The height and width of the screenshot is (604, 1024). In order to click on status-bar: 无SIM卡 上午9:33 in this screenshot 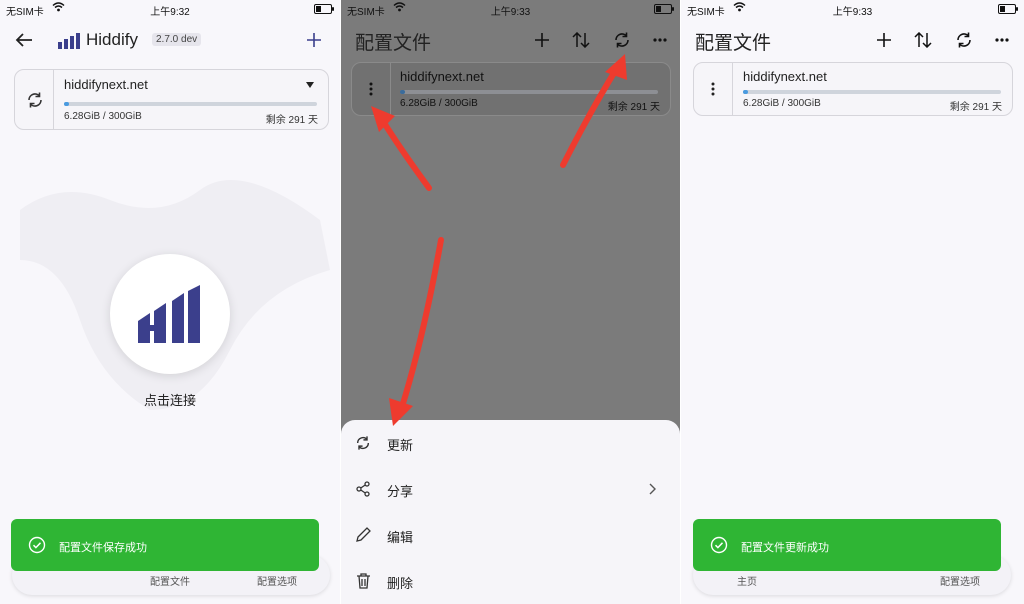, I will do `click(852, 9)`.